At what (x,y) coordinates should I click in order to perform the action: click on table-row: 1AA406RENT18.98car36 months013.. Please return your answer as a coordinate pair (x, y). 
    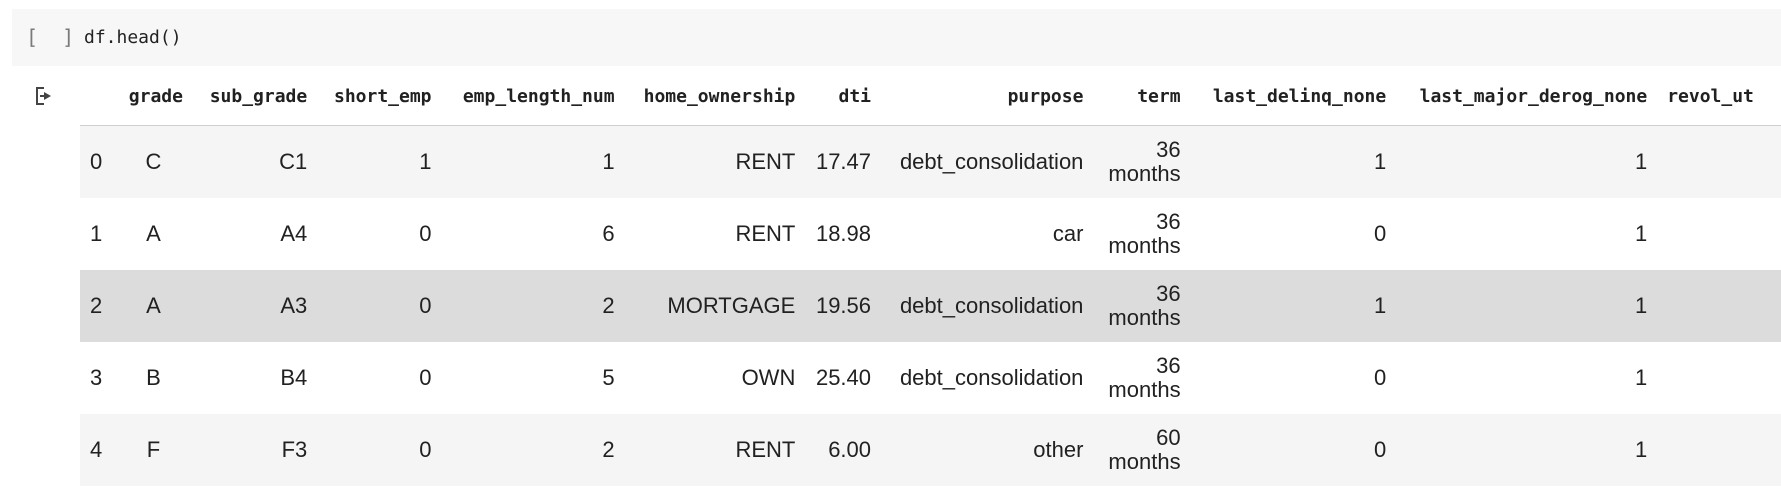
    Looking at the image, I should click on (930, 234).